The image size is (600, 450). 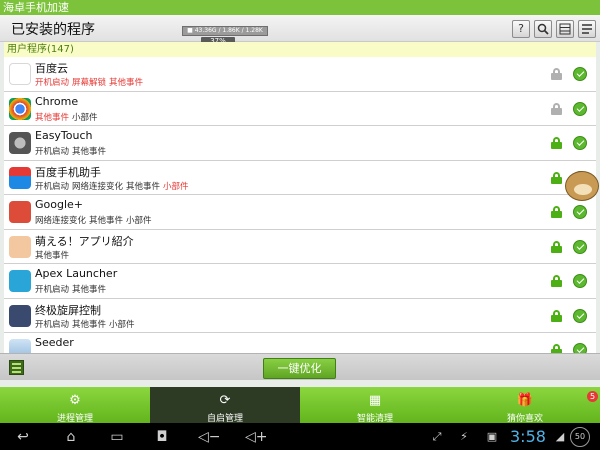 I want to click on tab-autostart: ⟳ 自启管理, so click(x=225, y=405).